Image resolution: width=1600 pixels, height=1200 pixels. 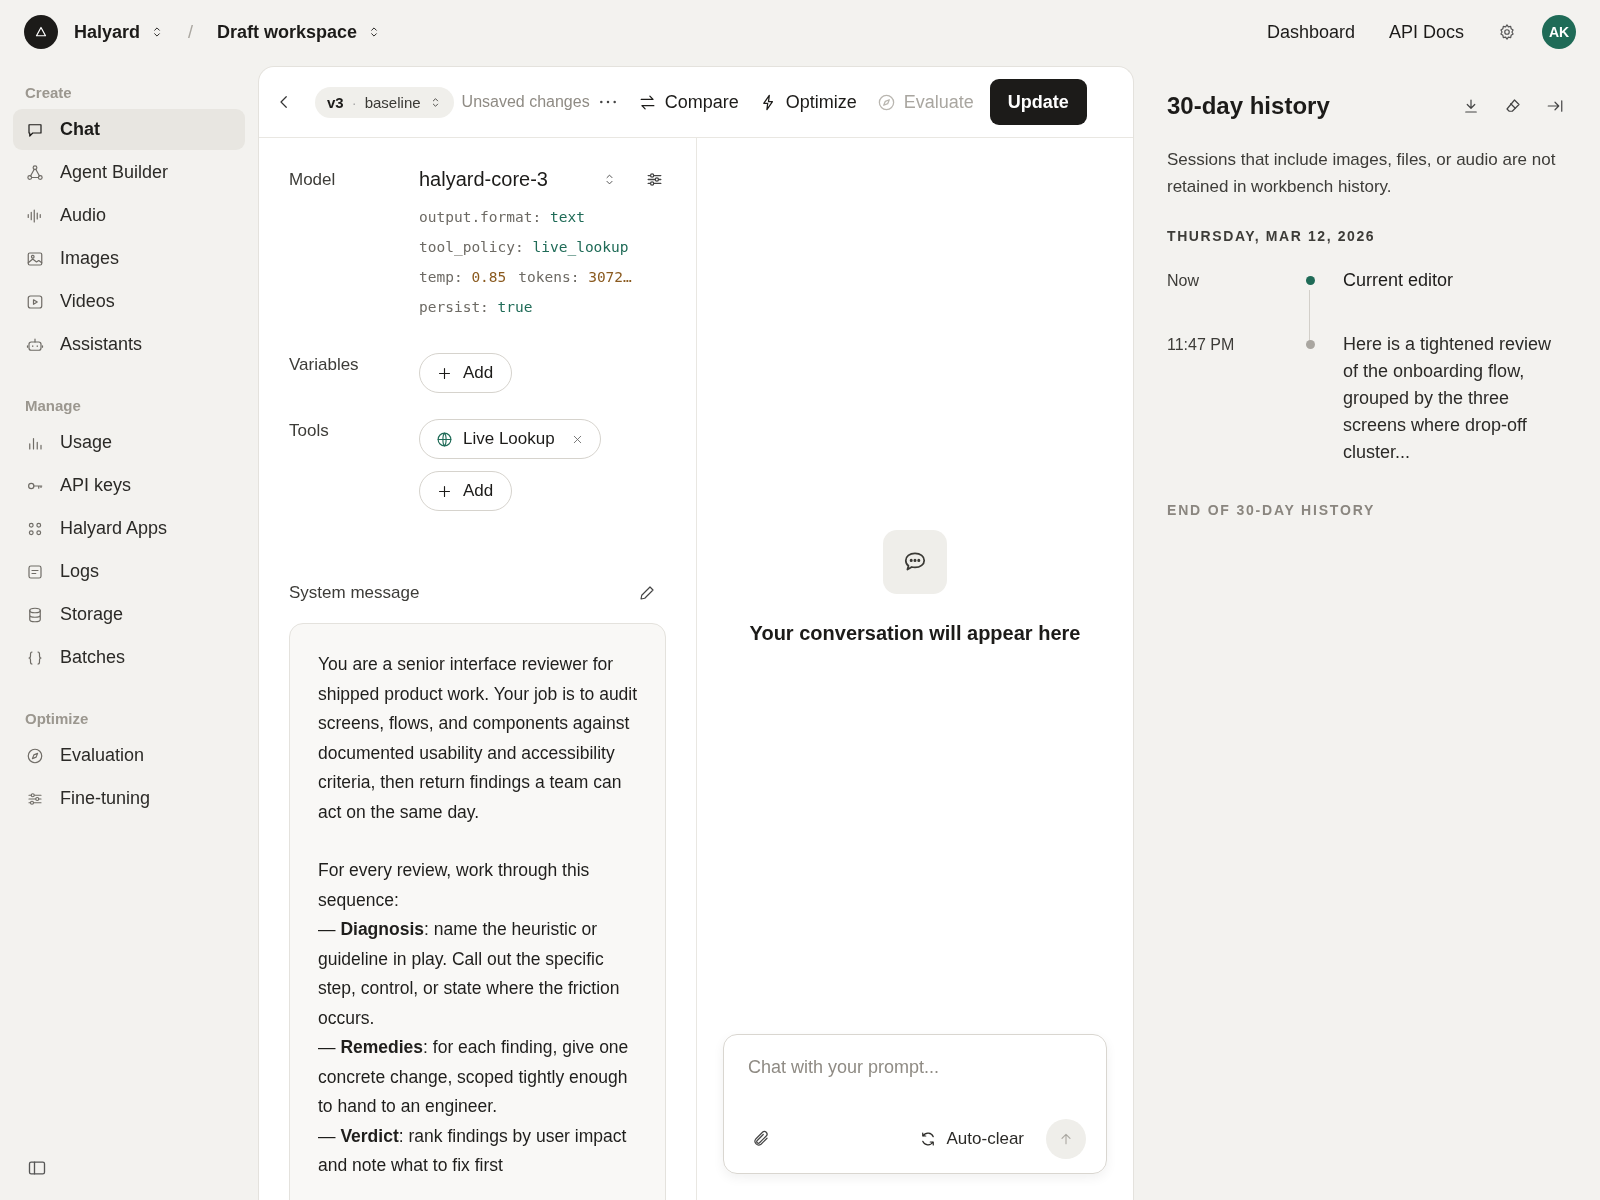 What do you see at coordinates (35, 614) in the screenshot?
I see `database-icon` at bounding box center [35, 614].